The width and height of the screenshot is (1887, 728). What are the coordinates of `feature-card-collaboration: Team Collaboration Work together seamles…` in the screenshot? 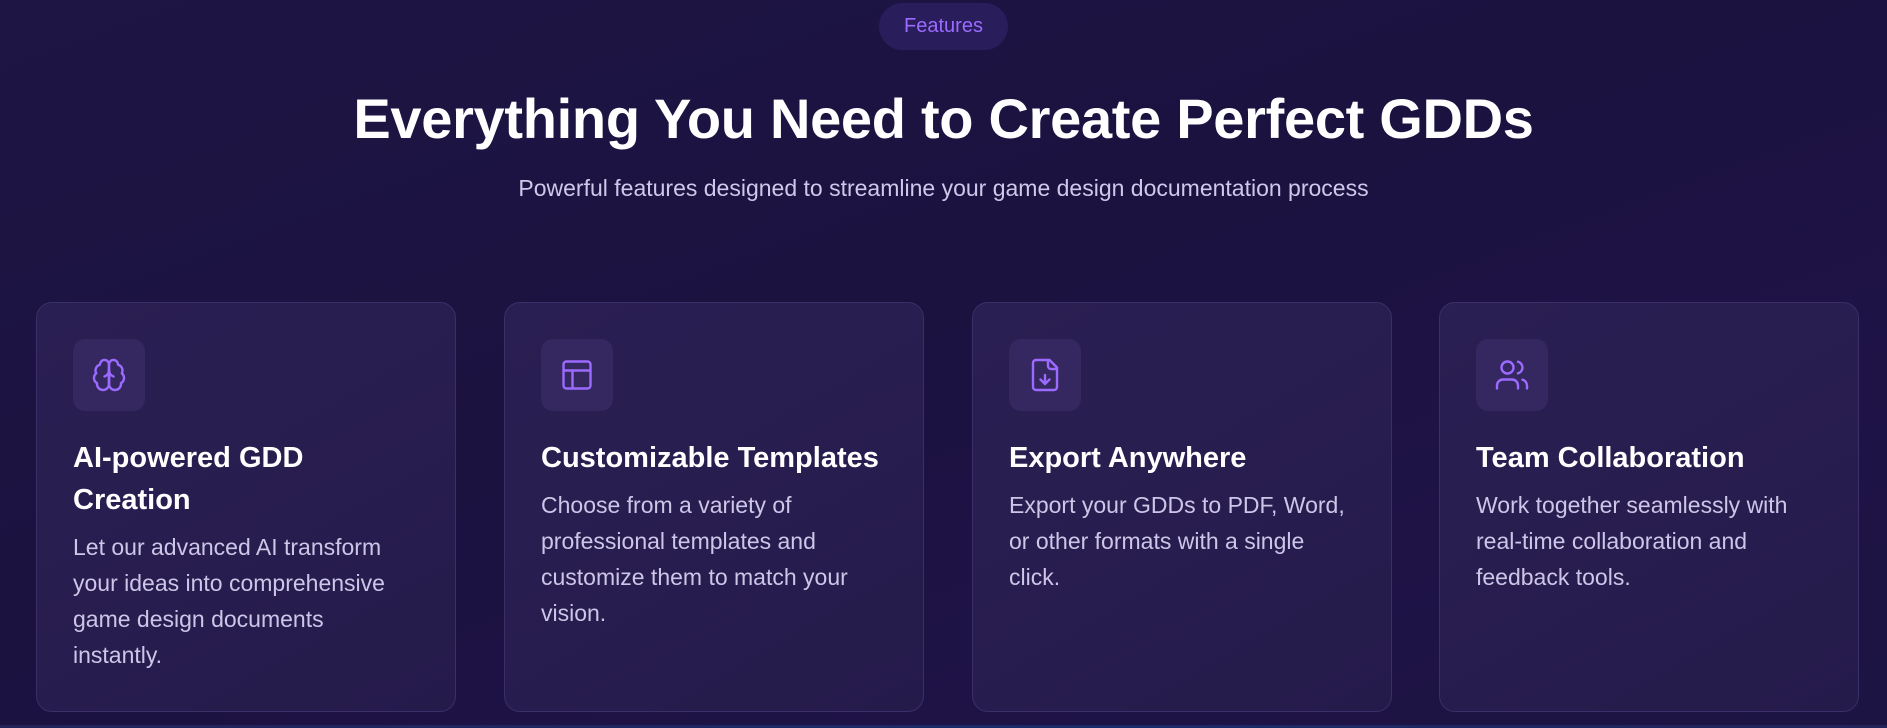 It's located at (1649, 507).